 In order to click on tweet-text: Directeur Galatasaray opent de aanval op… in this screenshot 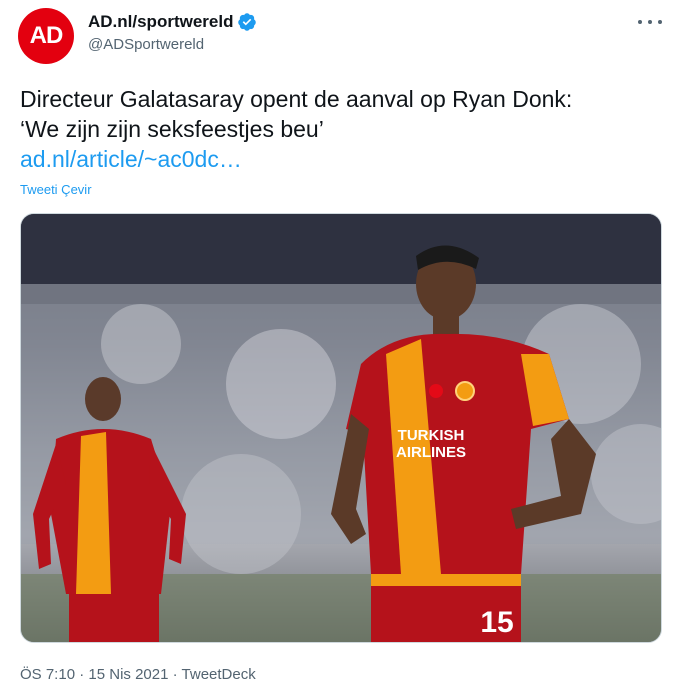, I will do `click(345, 129)`.